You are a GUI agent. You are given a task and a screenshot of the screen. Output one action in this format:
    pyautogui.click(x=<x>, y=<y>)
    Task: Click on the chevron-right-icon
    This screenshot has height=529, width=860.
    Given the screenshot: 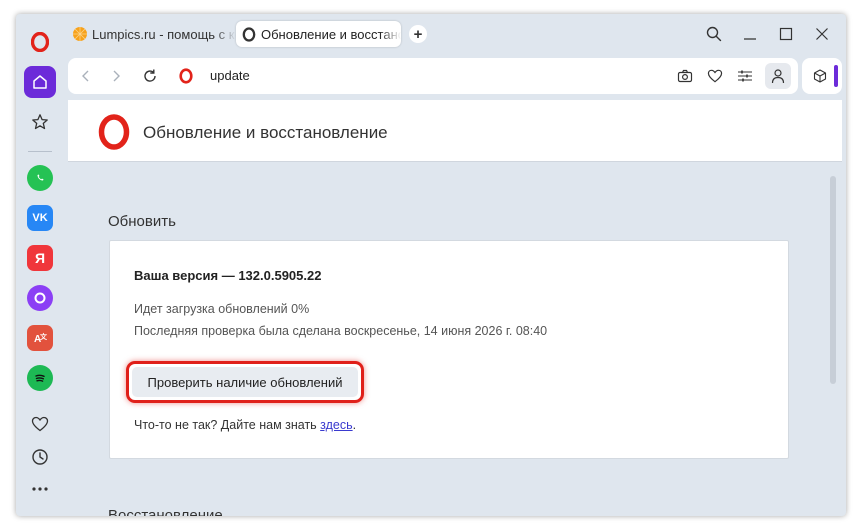 What is the action you would take?
    pyautogui.click(x=116, y=76)
    